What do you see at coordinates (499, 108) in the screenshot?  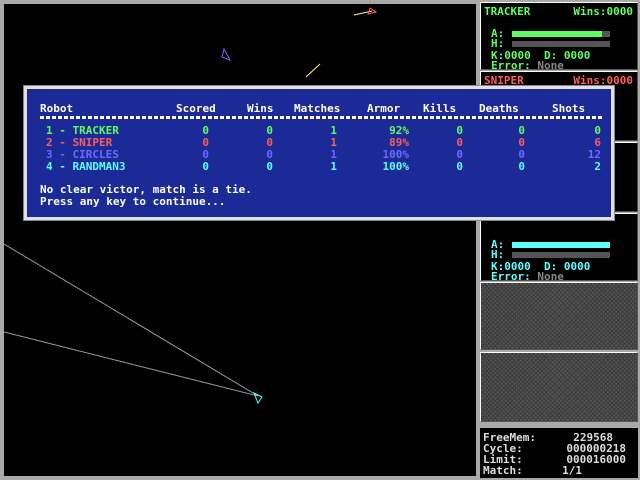 I see `header-deaths: Deaths` at bounding box center [499, 108].